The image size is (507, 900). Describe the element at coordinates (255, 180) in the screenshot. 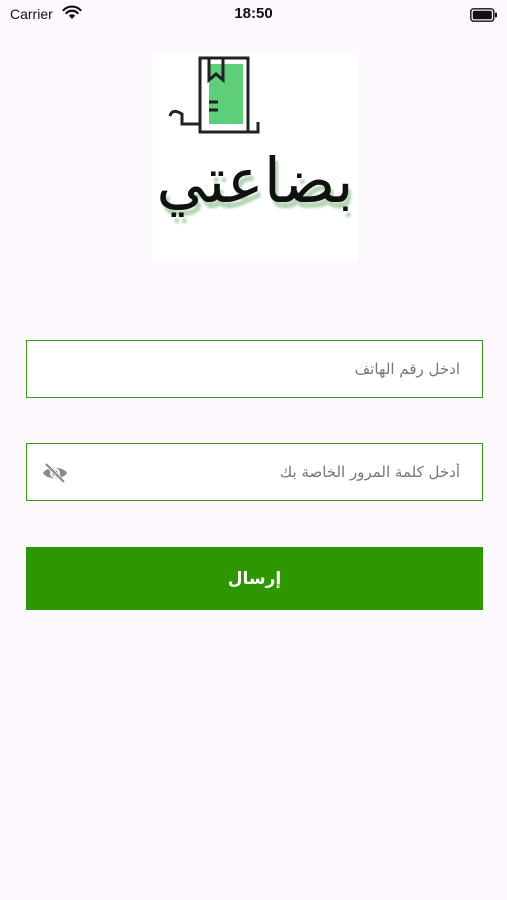

I see `logo-wordmark: بضاعتي` at that location.